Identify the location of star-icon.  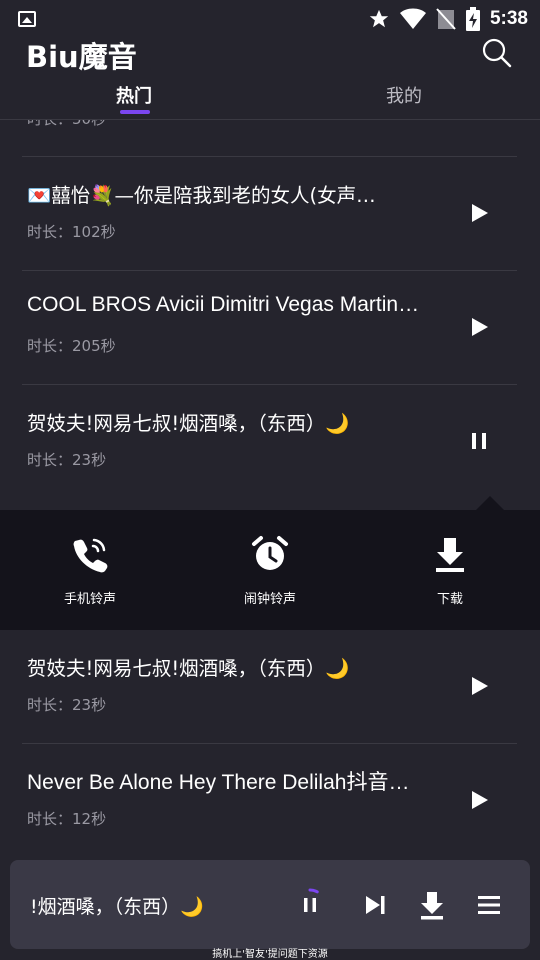
(379, 18).